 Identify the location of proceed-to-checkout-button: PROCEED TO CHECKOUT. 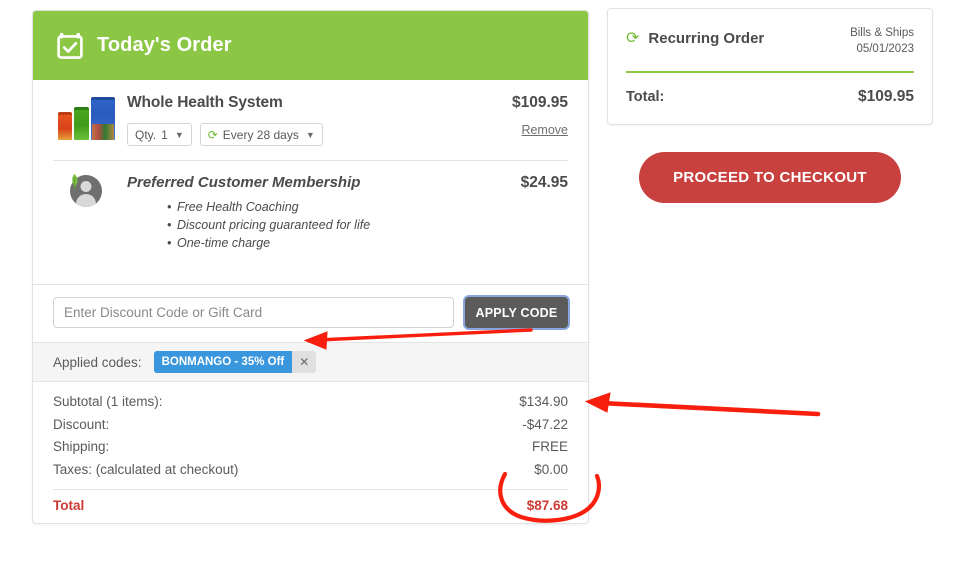
(770, 177).